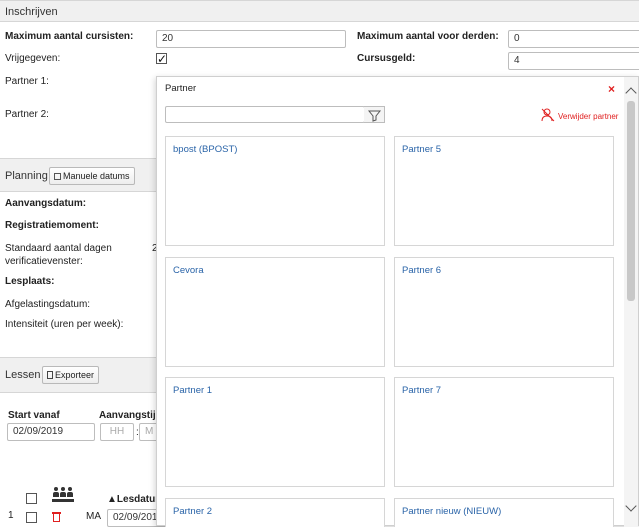  What do you see at coordinates (573, 61) in the screenshot?
I see `cursusgeld-input: 4` at bounding box center [573, 61].